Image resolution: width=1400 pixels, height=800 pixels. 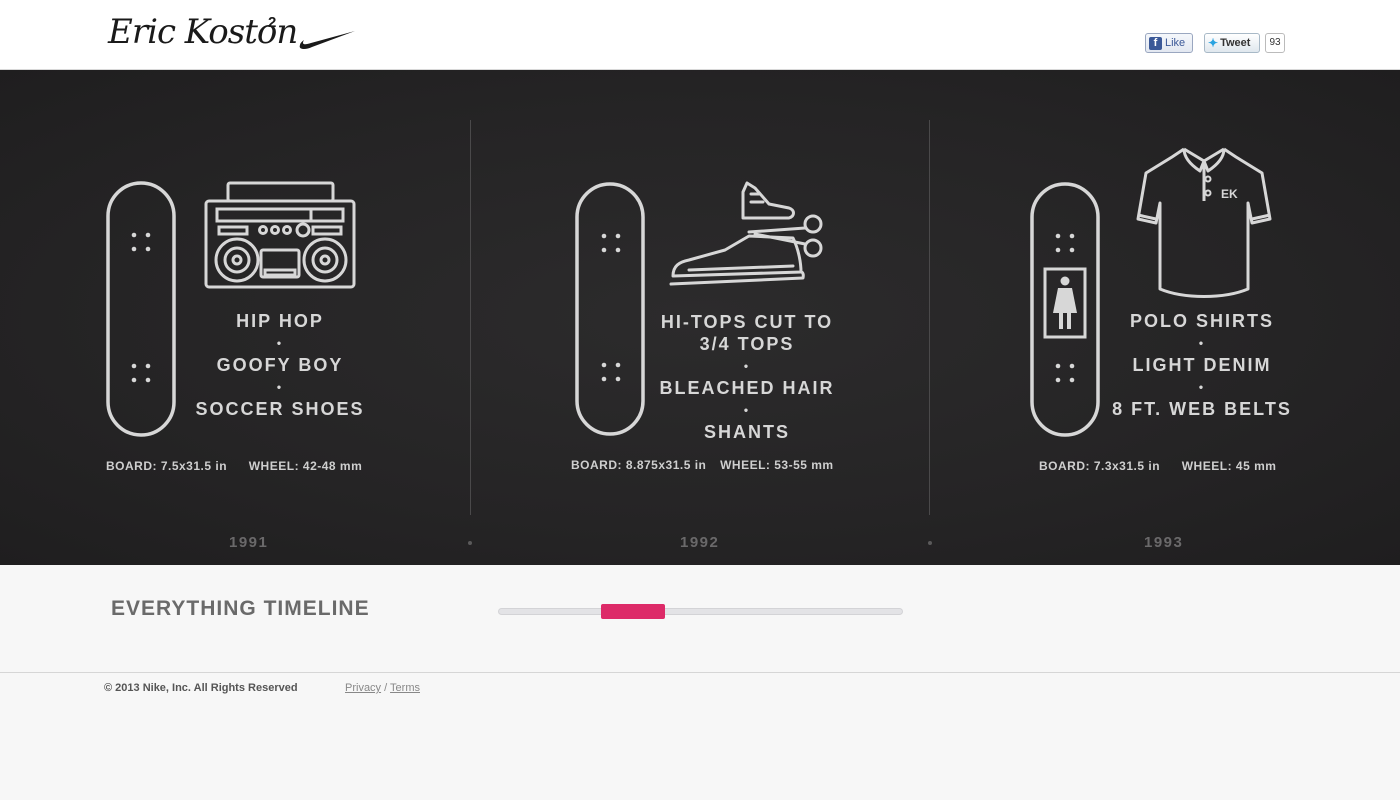 What do you see at coordinates (633, 611) in the screenshot?
I see `timeline-slider-thumb` at bounding box center [633, 611].